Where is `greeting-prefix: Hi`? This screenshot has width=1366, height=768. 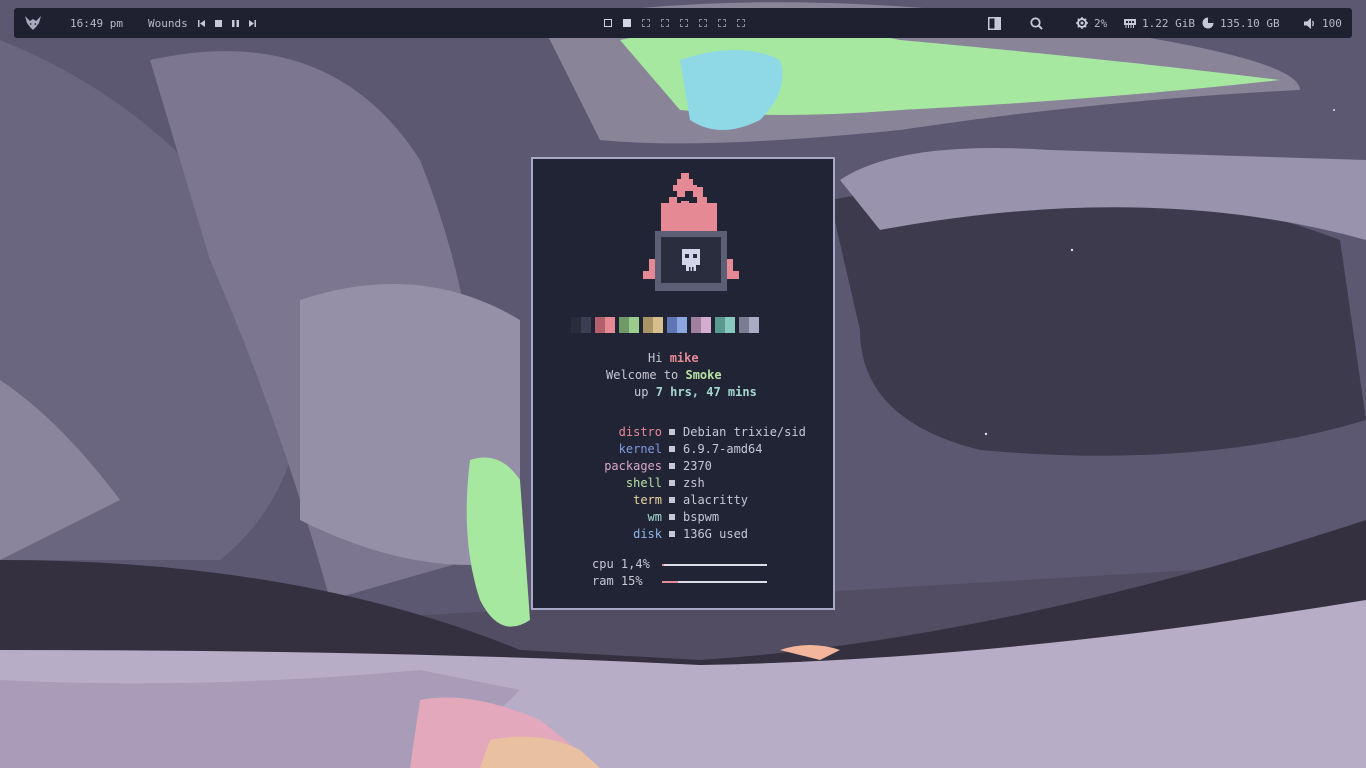 greeting-prefix: Hi is located at coordinates (659, 358).